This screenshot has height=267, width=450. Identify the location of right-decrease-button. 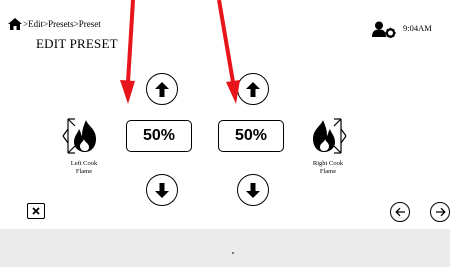
(253, 190).